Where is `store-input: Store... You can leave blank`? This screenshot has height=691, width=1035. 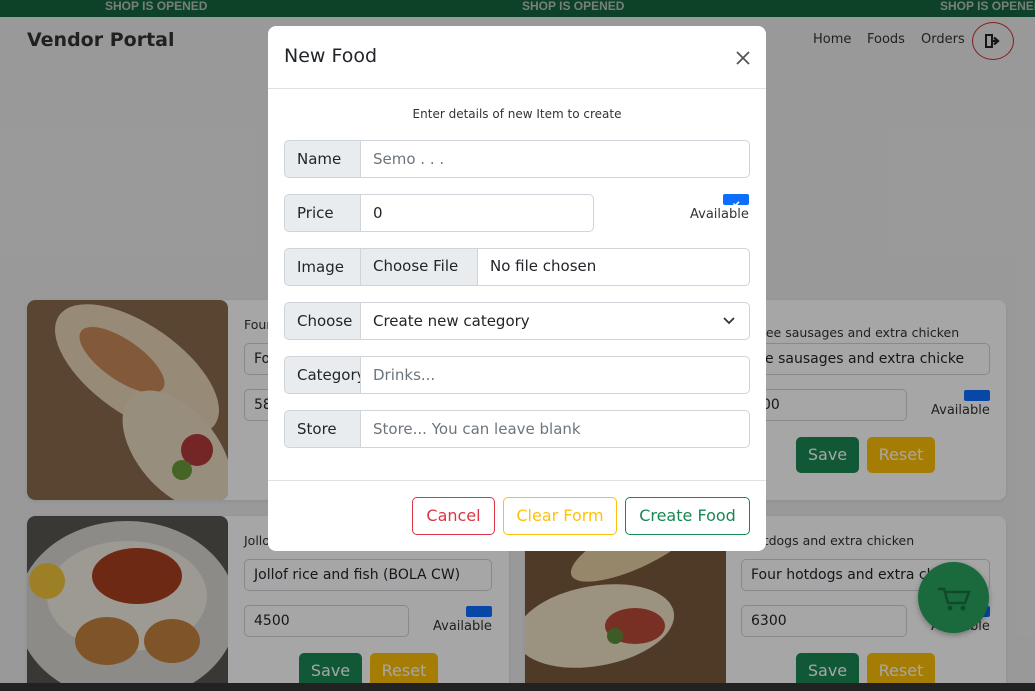
store-input: Store... You can leave blank is located at coordinates (555, 429).